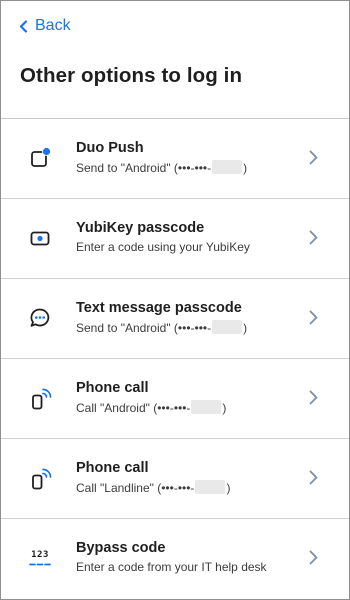 This screenshot has height=600, width=350. I want to click on option-phone-call-android: Phone call Call "Android" (•••-•••-), so click(175, 399).